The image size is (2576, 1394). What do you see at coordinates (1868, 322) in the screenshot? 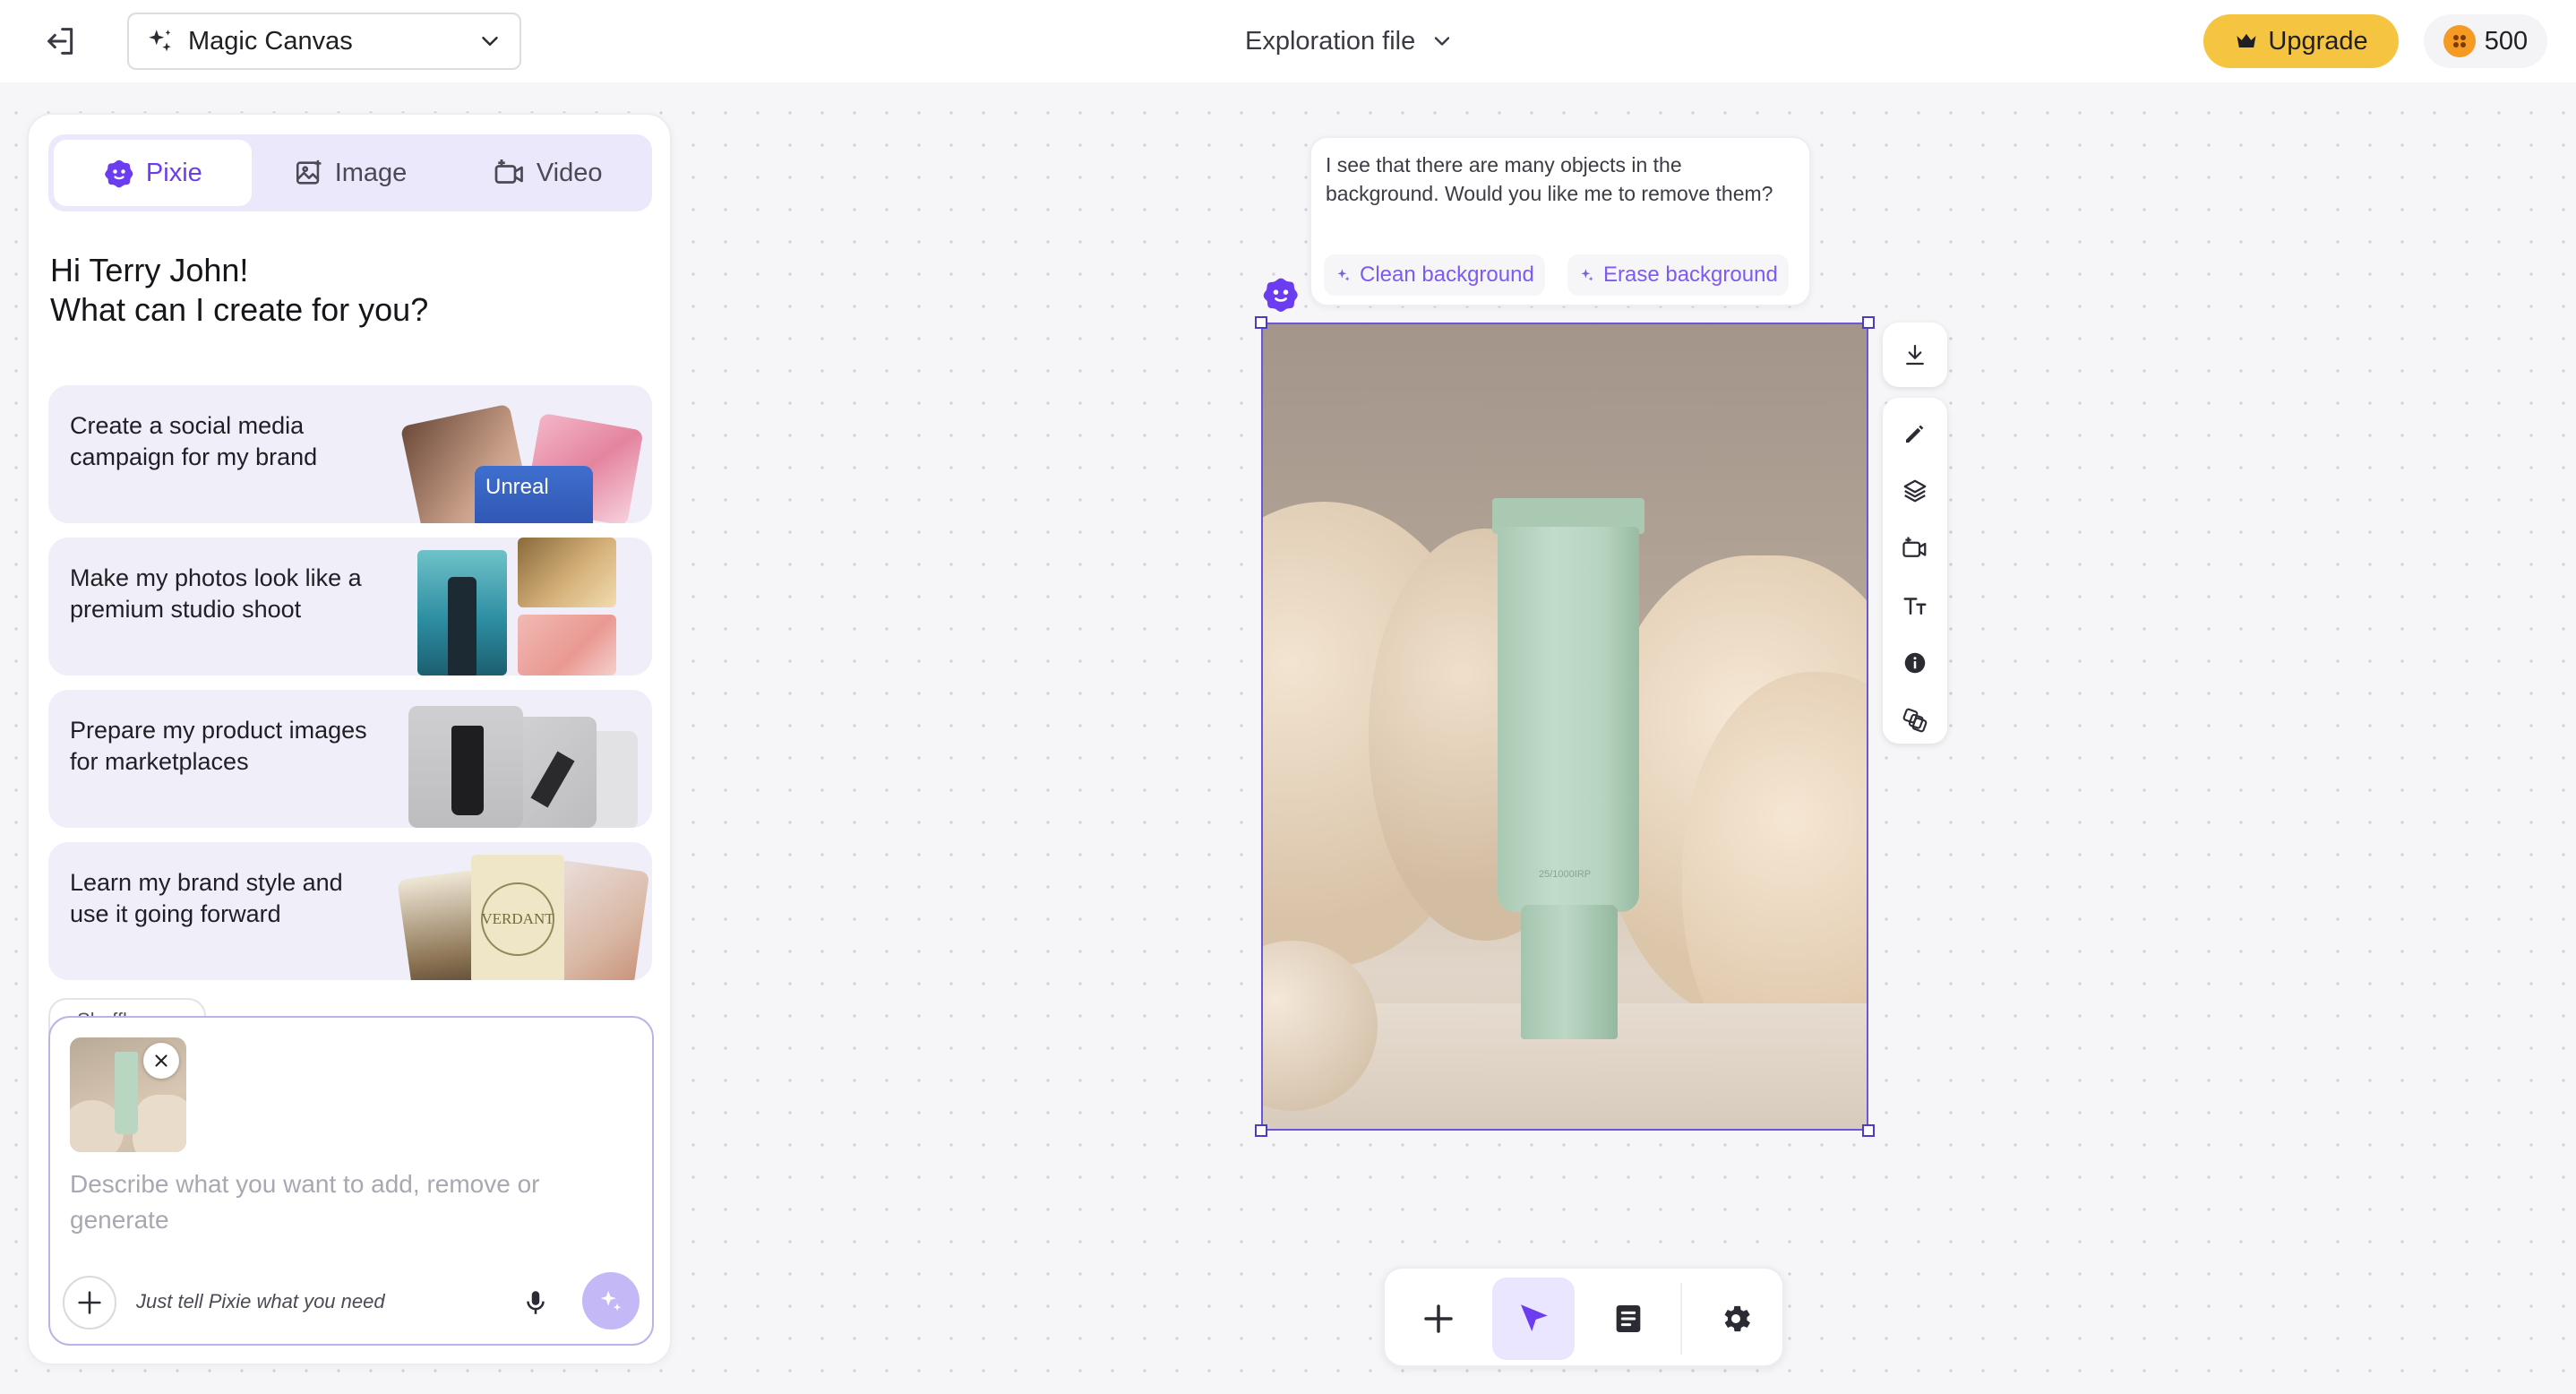
I see `resize-handle-top-right` at bounding box center [1868, 322].